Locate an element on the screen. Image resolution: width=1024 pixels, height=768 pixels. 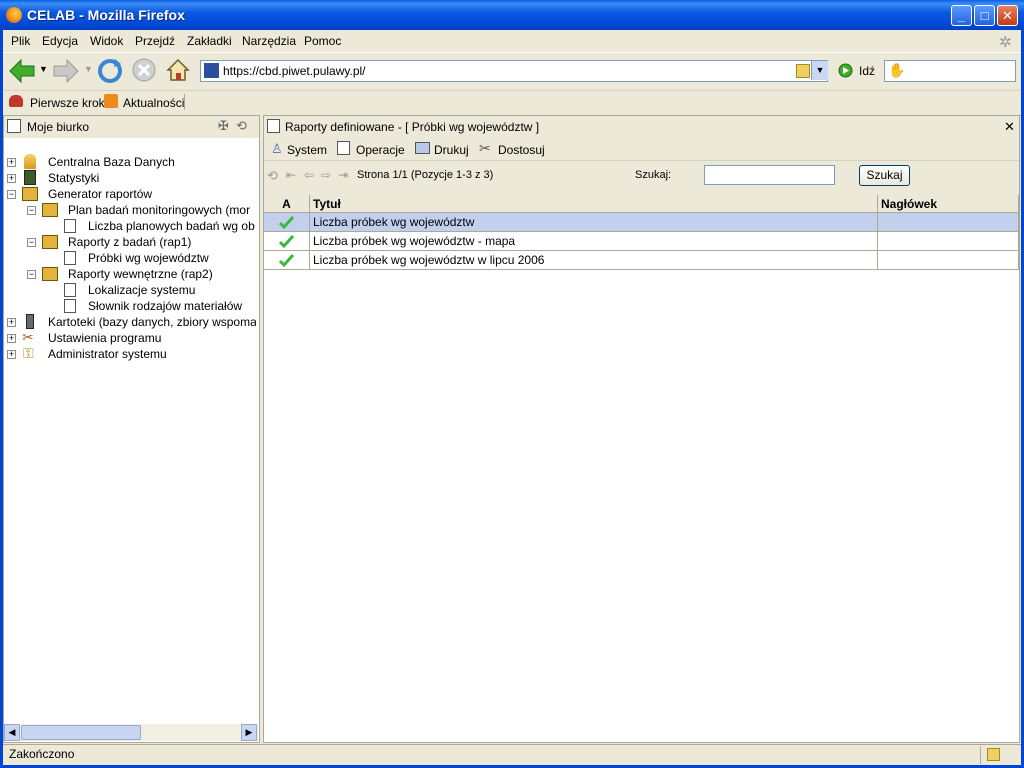
window-title-bar: CELAB - Mozilla Firefox _ □ ✕ is located at coordinates (512, 15).